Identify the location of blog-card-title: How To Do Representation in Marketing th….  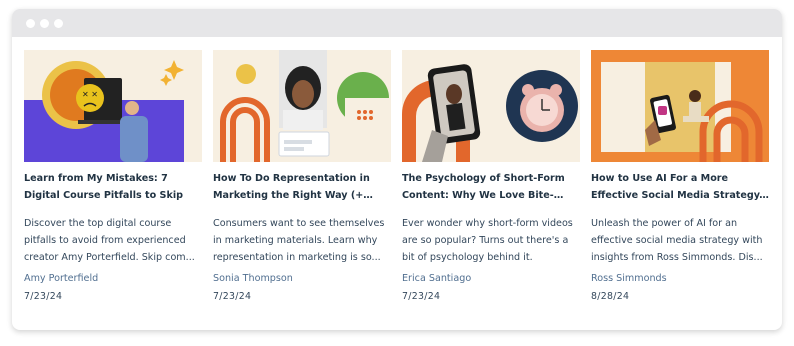
(302, 187).